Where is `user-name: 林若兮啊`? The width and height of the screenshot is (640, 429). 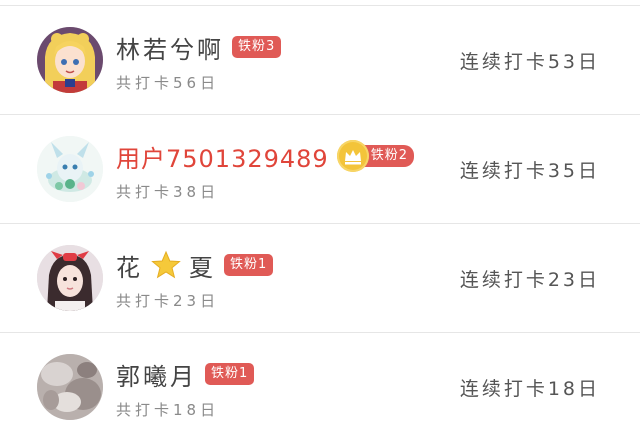 user-name: 林若兮啊 is located at coordinates (170, 47).